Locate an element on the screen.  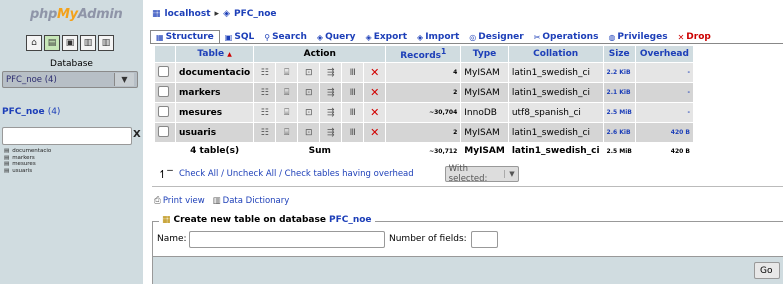
database-link: PFC_noe (4) is located at coordinates (31, 112).